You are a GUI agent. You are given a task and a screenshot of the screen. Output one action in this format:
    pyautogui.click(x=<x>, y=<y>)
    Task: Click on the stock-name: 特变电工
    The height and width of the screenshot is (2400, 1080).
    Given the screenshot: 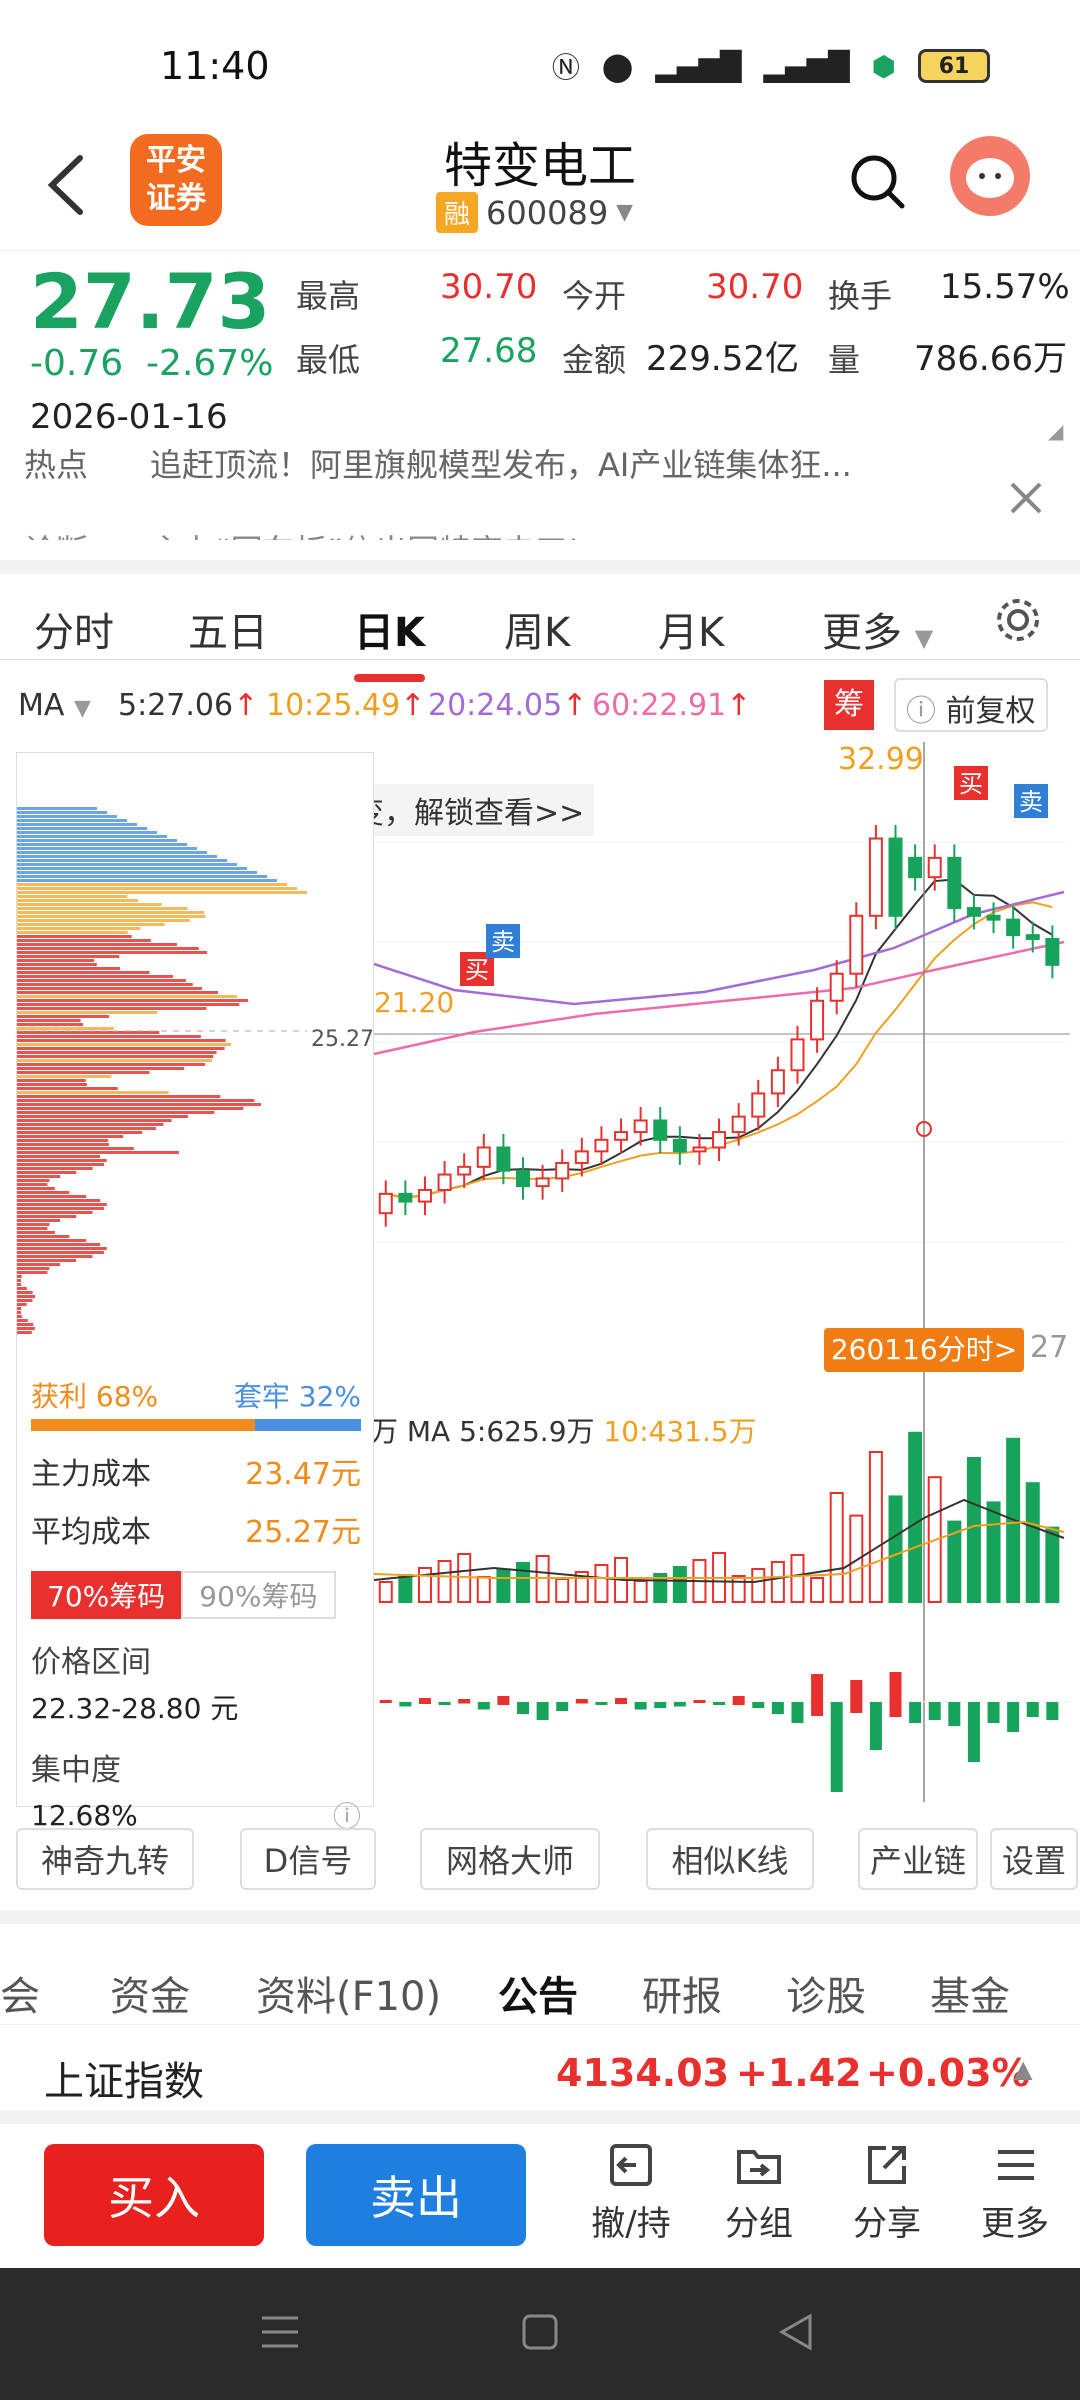 What is the action you would take?
    pyautogui.click(x=539, y=166)
    